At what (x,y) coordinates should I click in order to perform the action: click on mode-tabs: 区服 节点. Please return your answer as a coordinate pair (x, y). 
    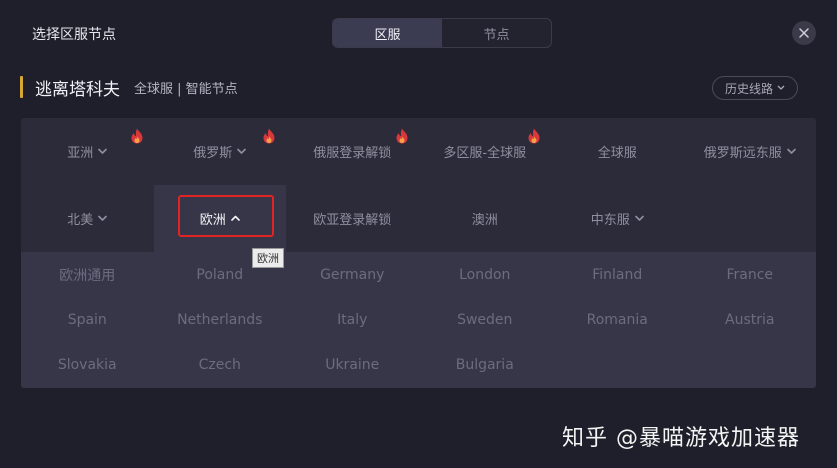
    Looking at the image, I should click on (442, 33).